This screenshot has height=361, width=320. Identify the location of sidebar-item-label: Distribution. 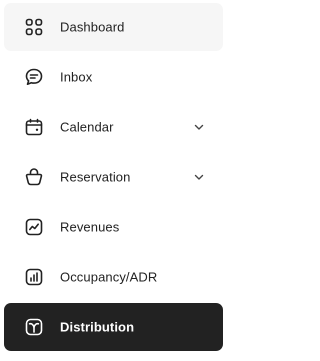
(97, 327).